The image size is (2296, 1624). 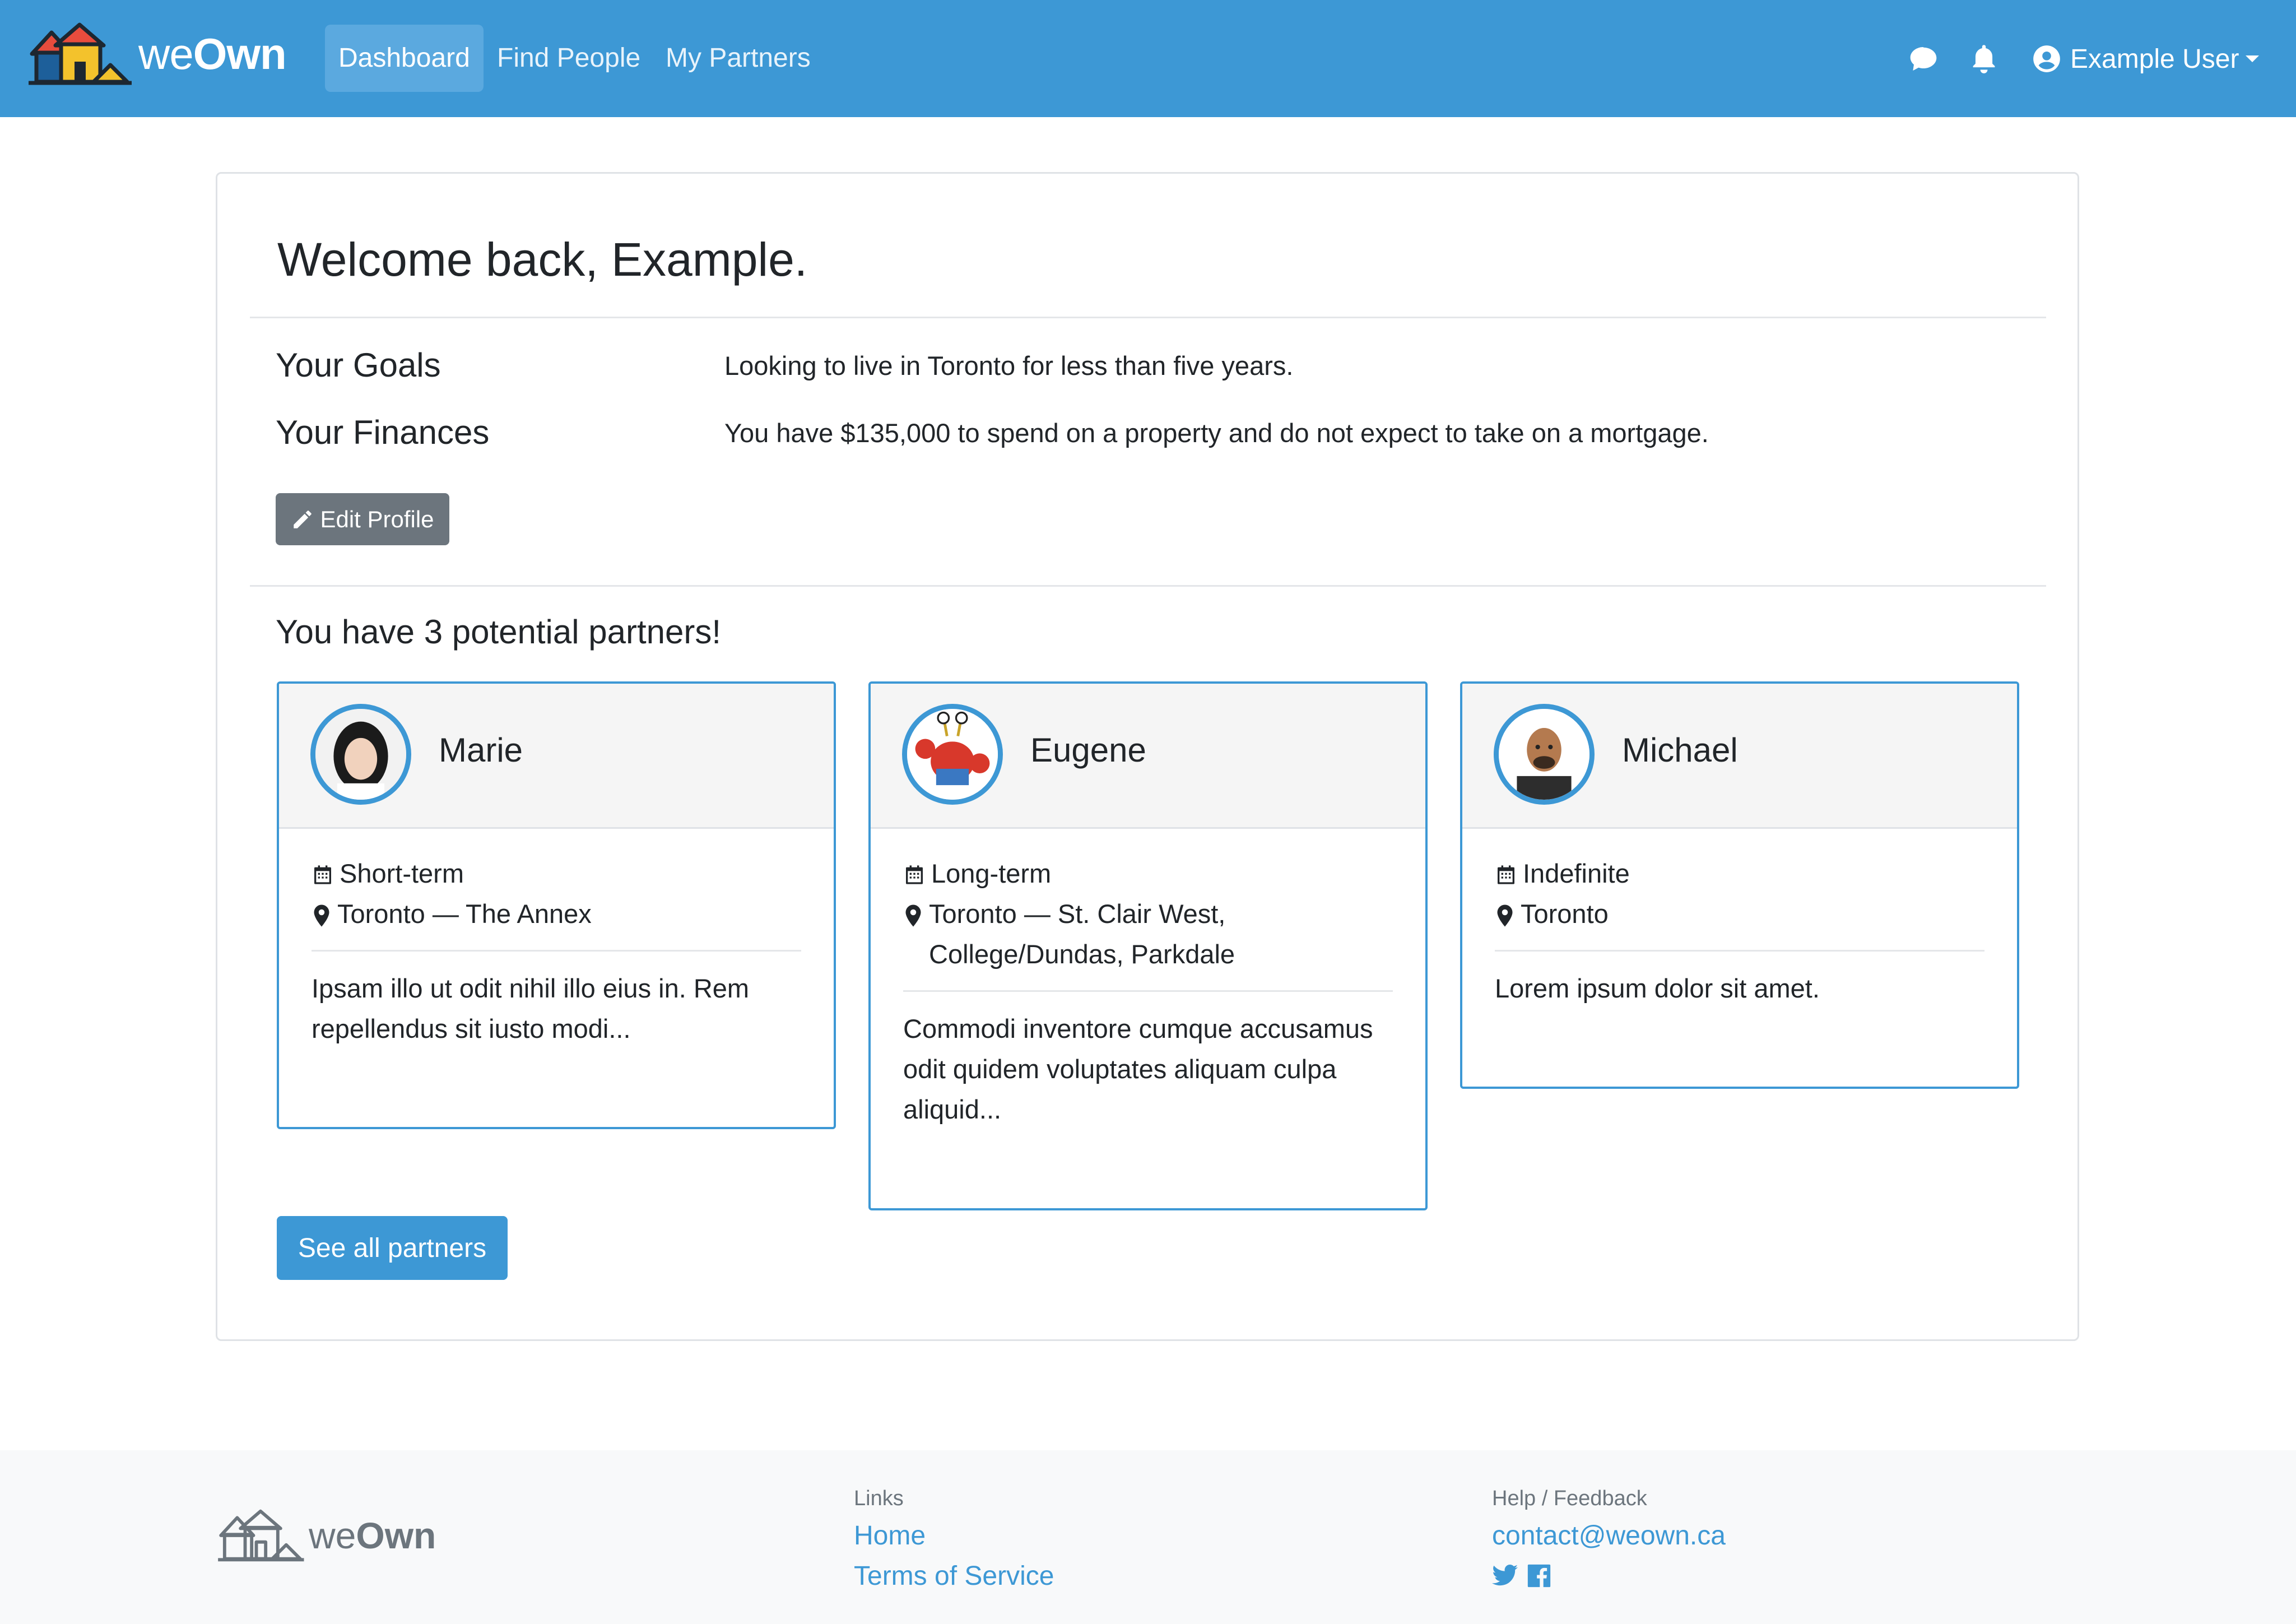 I want to click on user-circle-icon, so click(x=2046, y=59).